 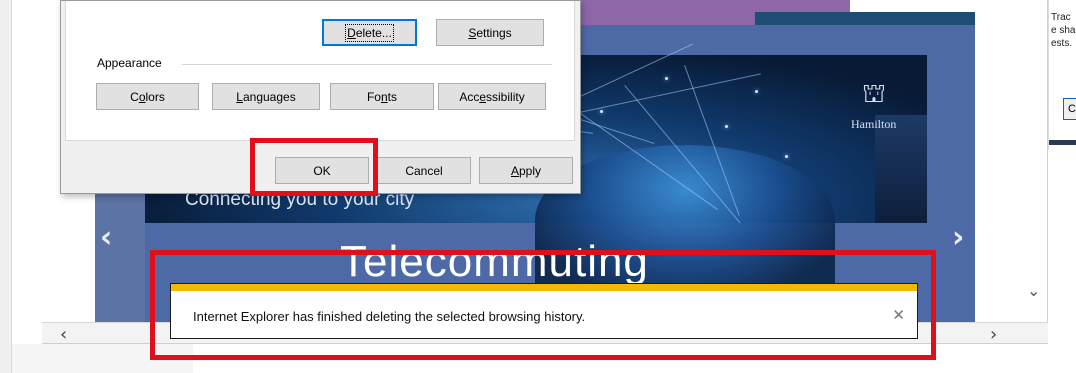 I want to click on settings-button: Settings, so click(x=490, y=32).